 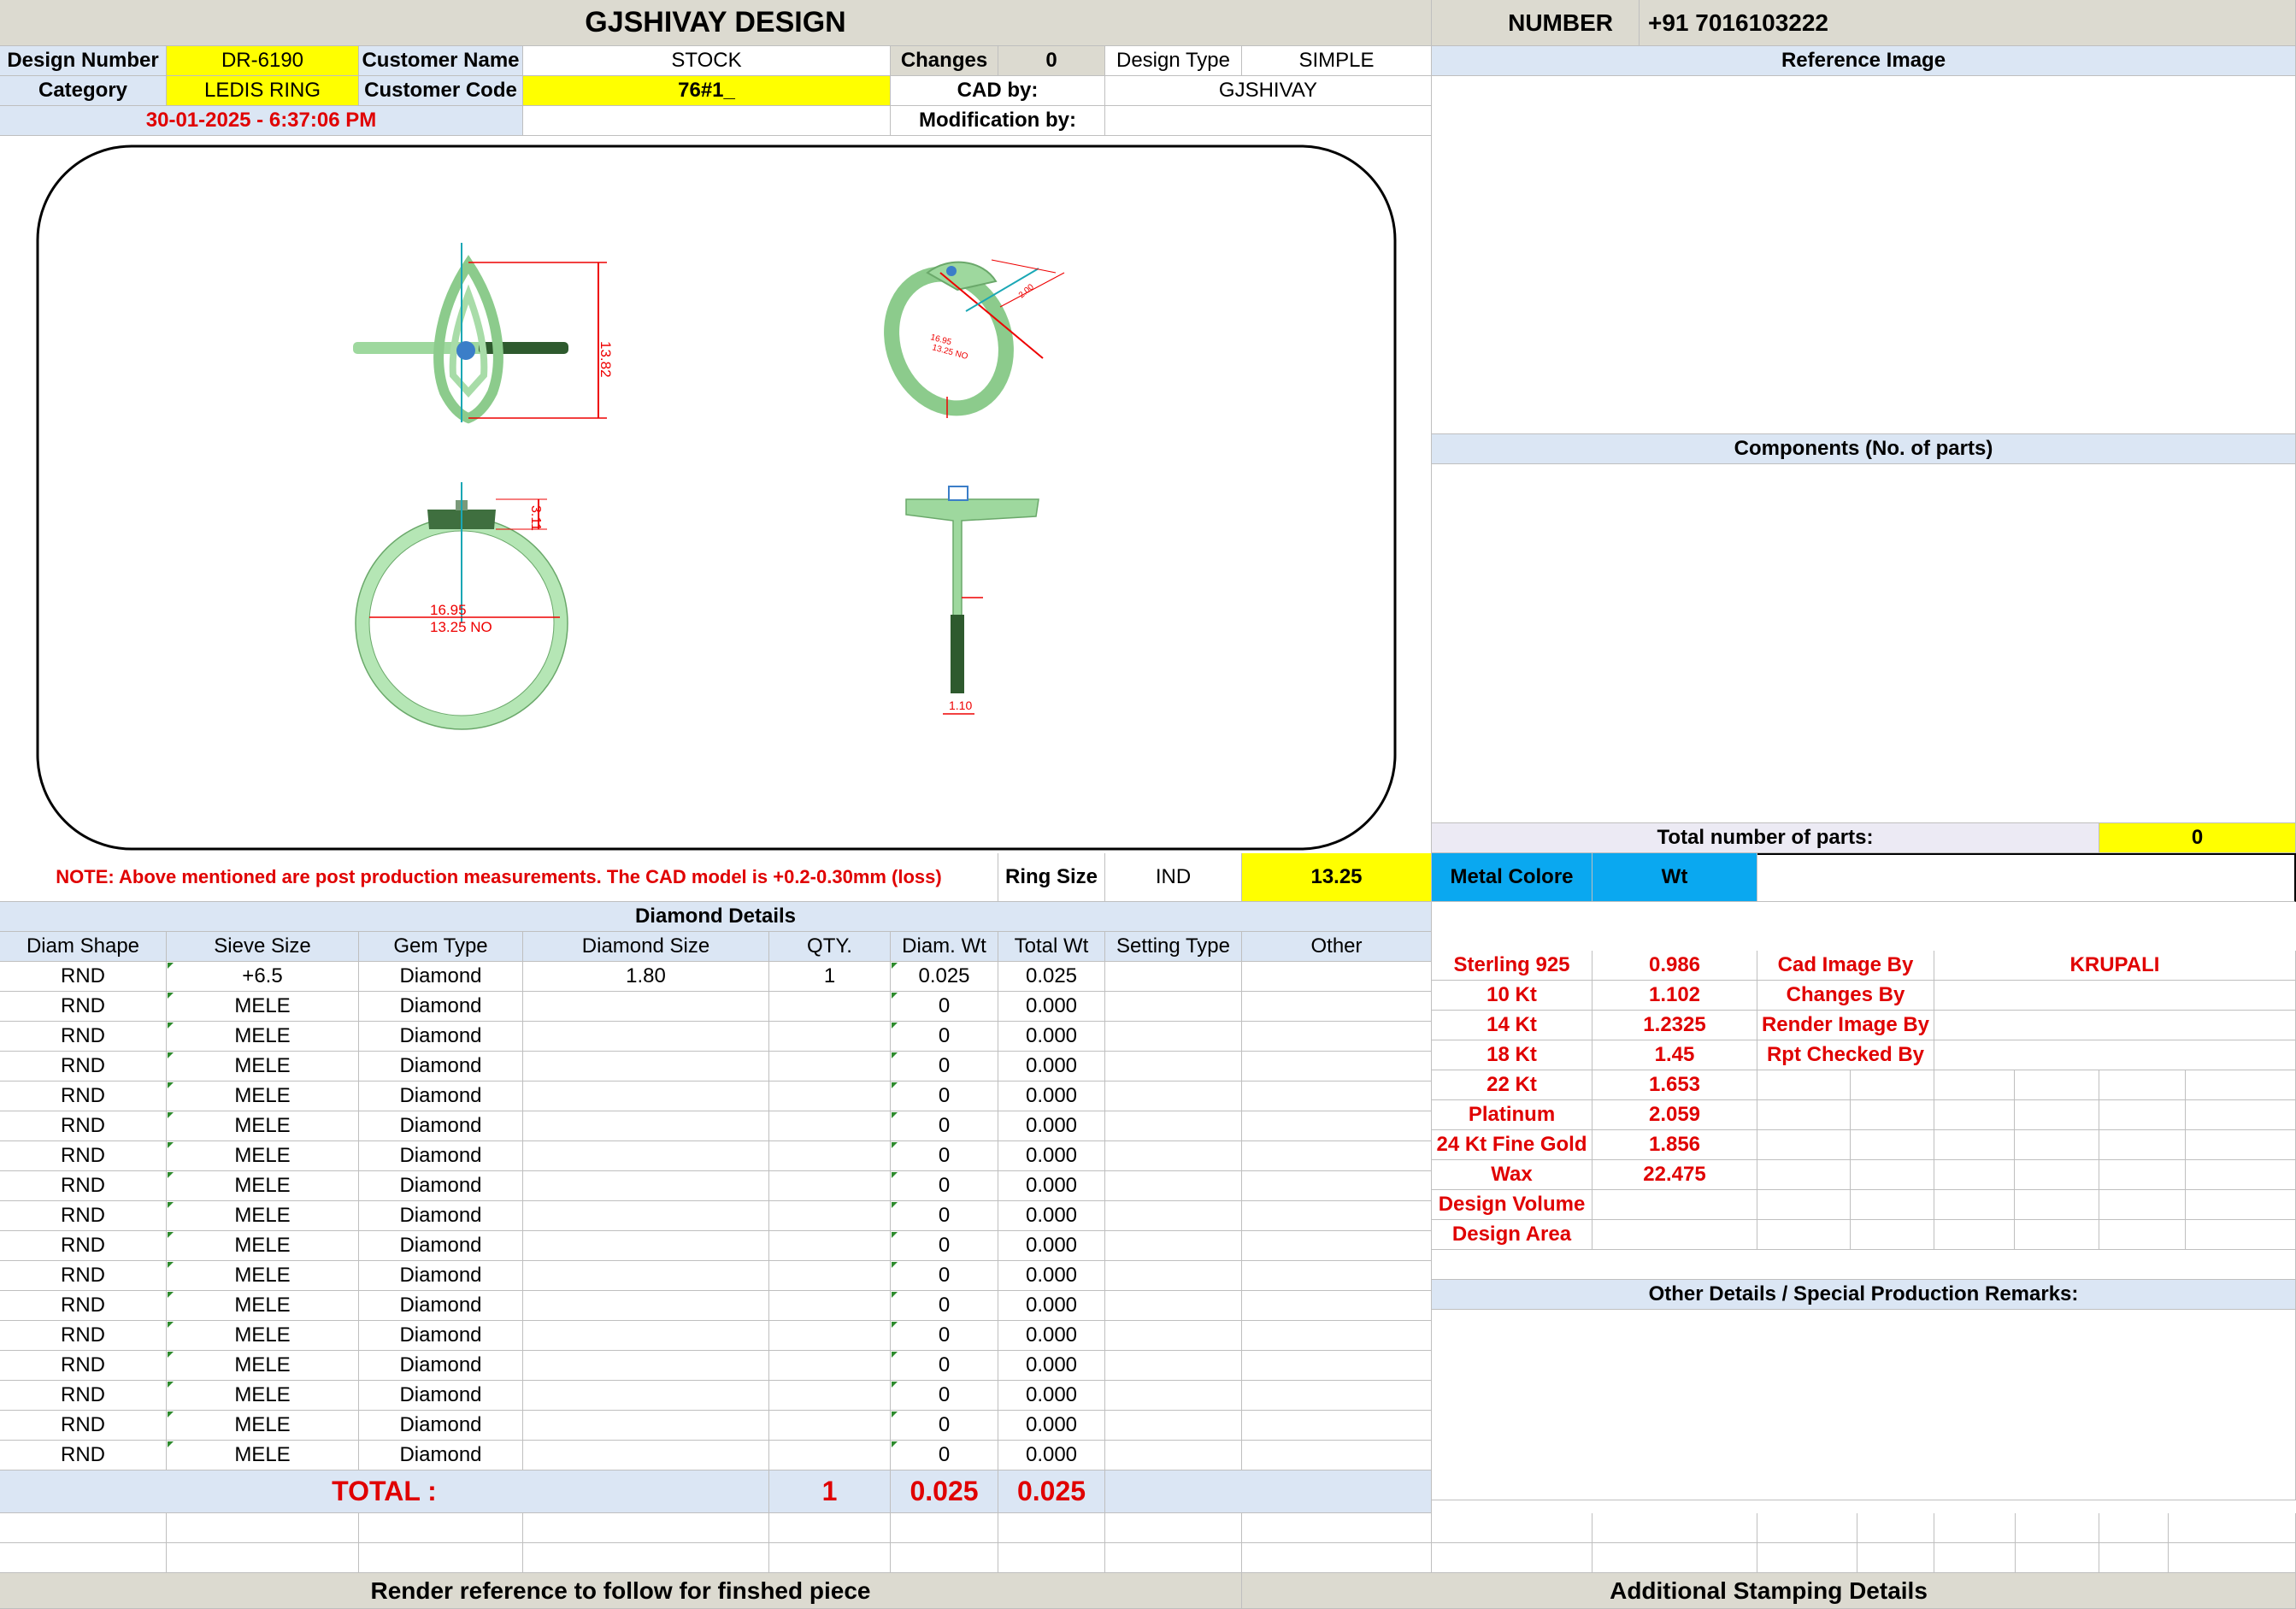 I want to click on metal-name: 22 Kt, so click(x=1512, y=1085).